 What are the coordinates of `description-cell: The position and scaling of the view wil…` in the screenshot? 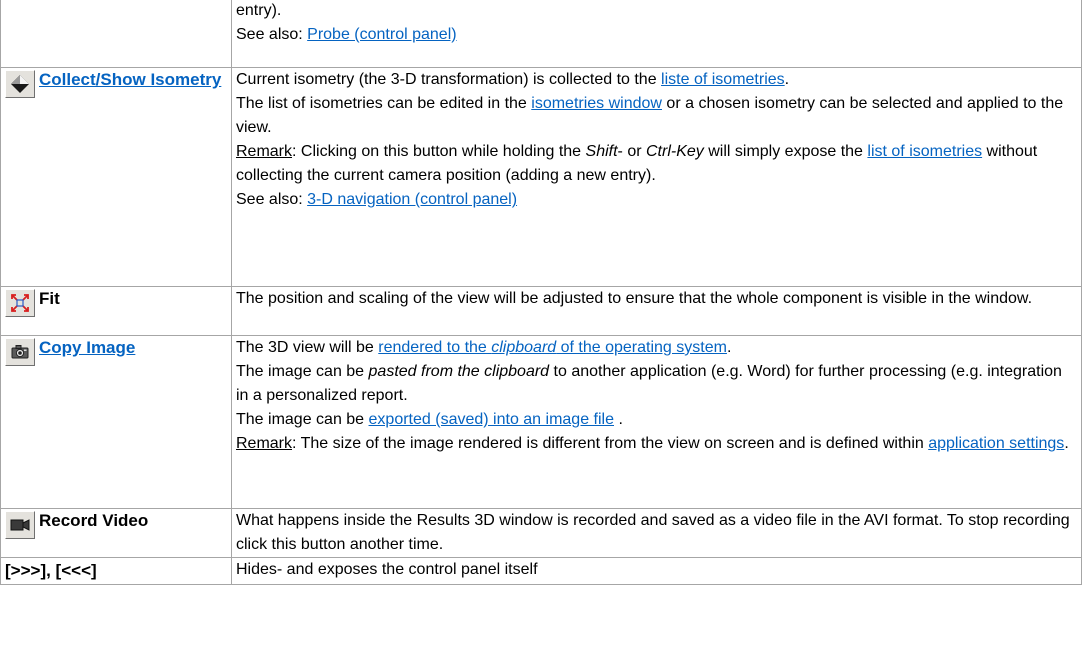 It's located at (656, 311).